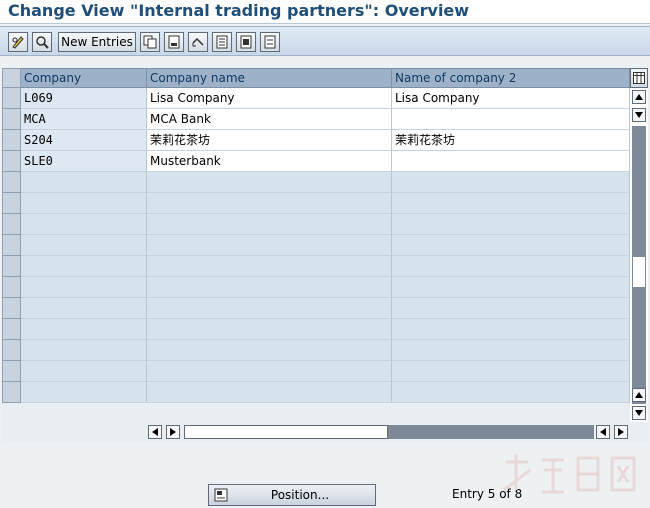 The height and width of the screenshot is (508, 650). What do you see at coordinates (269, 78) in the screenshot?
I see `column-header-company-name: Company name` at bounding box center [269, 78].